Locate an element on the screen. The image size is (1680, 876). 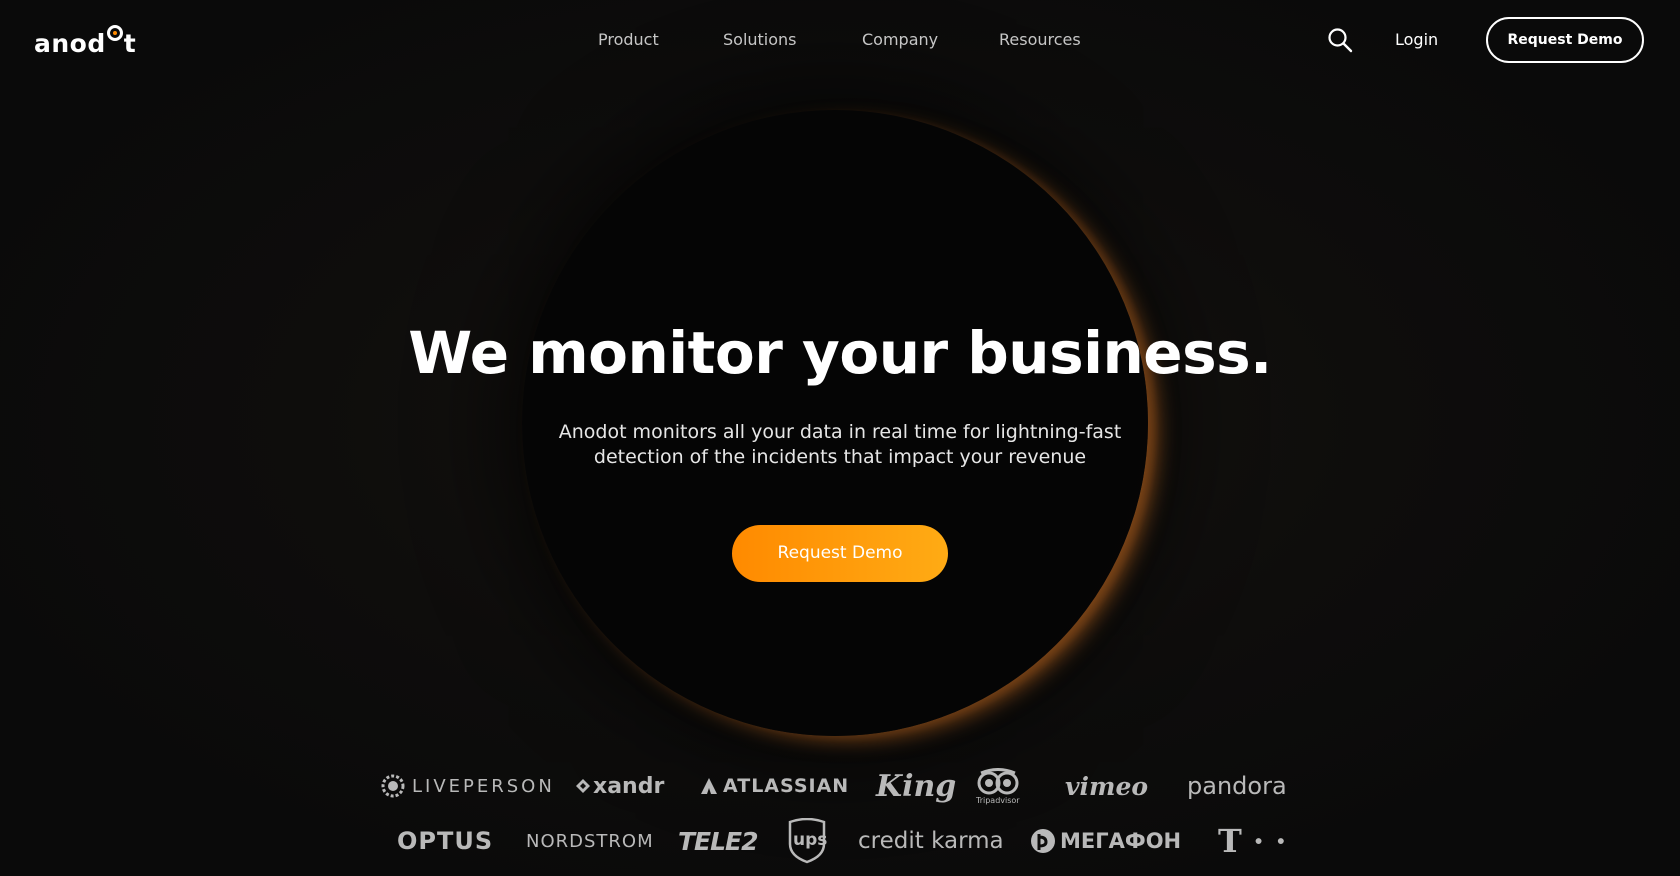
xandr-text: xandr is located at coordinates (629, 786).